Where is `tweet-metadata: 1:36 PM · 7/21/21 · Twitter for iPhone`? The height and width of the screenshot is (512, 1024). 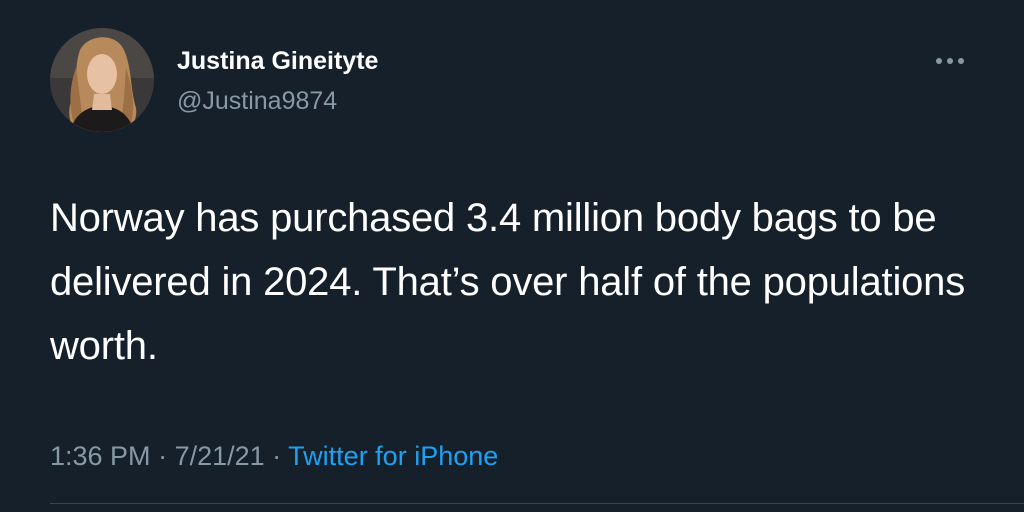 tweet-metadata: 1:36 PM · 7/21/21 · Twitter for iPhone is located at coordinates (274, 456).